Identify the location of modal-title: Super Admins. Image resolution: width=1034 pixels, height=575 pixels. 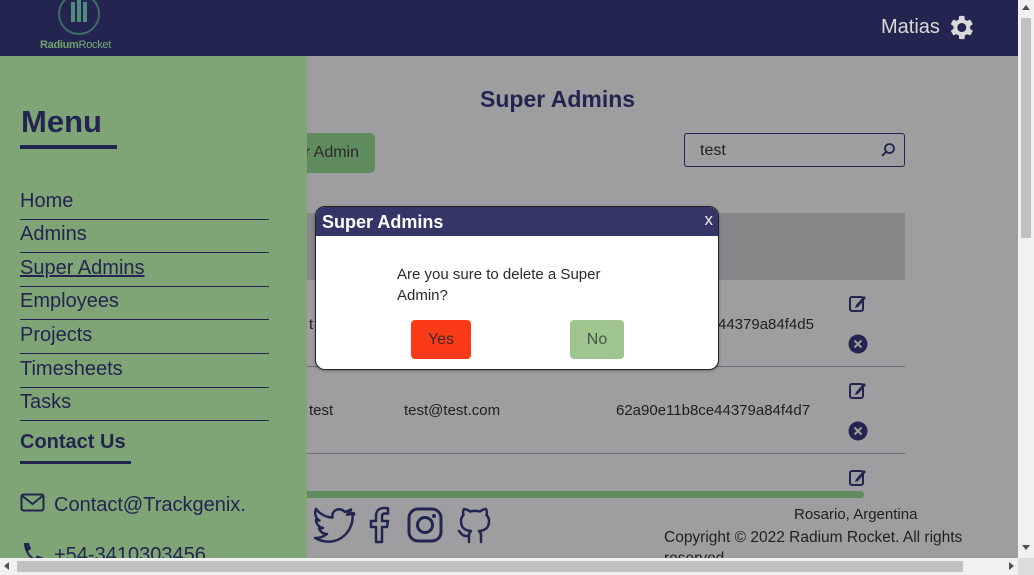
(383, 222).